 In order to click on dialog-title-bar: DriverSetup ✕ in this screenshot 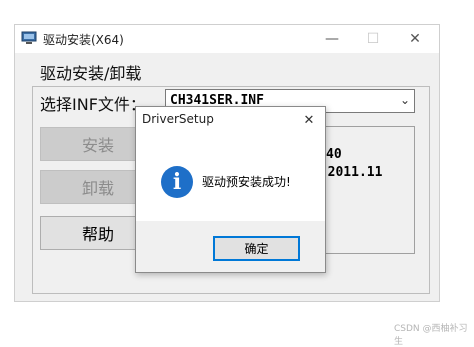, I will do `click(230, 120)`.